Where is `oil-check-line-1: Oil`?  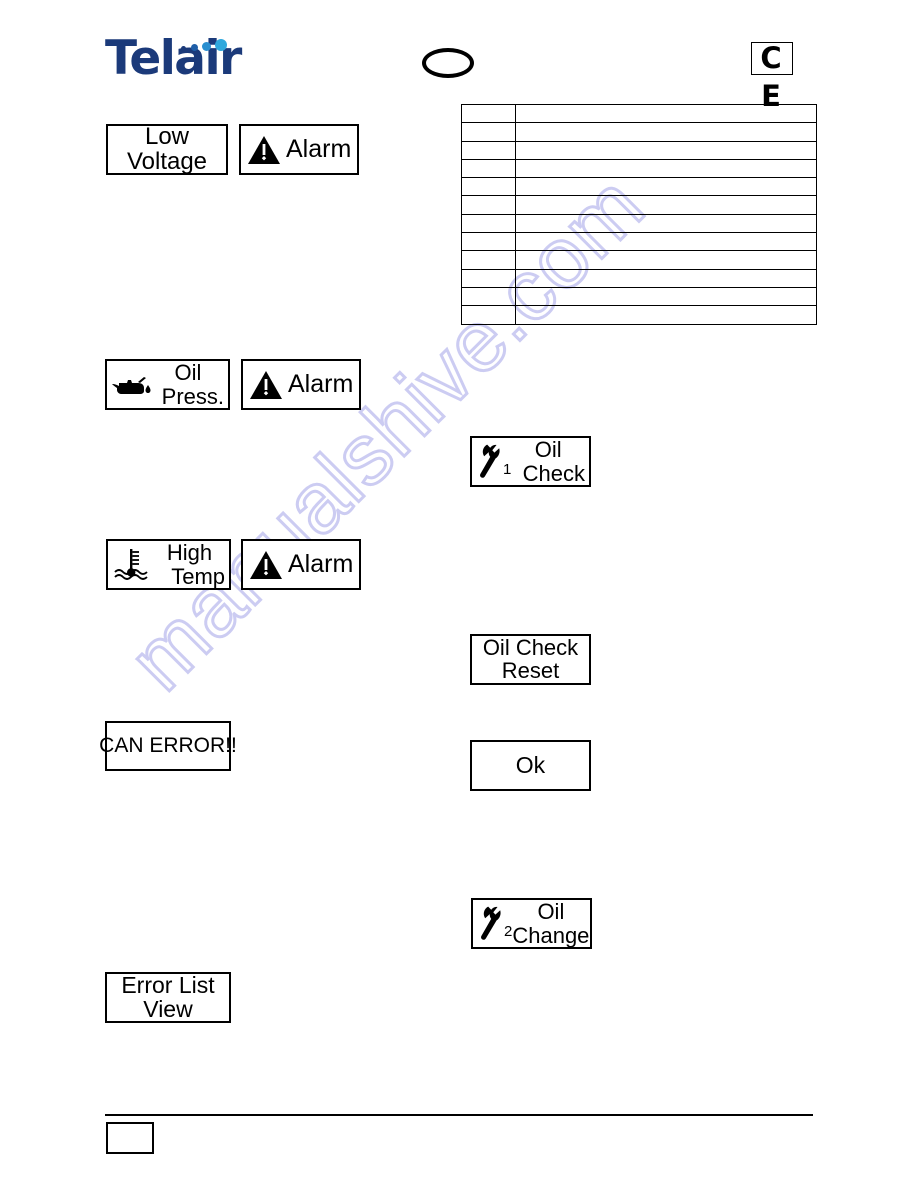
oil-check-line-1: Oil is located at coordinates (548, 450).